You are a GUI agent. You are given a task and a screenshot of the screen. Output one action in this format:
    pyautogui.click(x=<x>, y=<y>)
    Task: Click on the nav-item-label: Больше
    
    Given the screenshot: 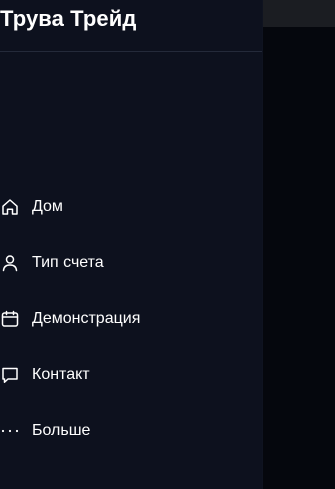 What is the action you would take?
    pyautogui.click(x=61, y=430)
    